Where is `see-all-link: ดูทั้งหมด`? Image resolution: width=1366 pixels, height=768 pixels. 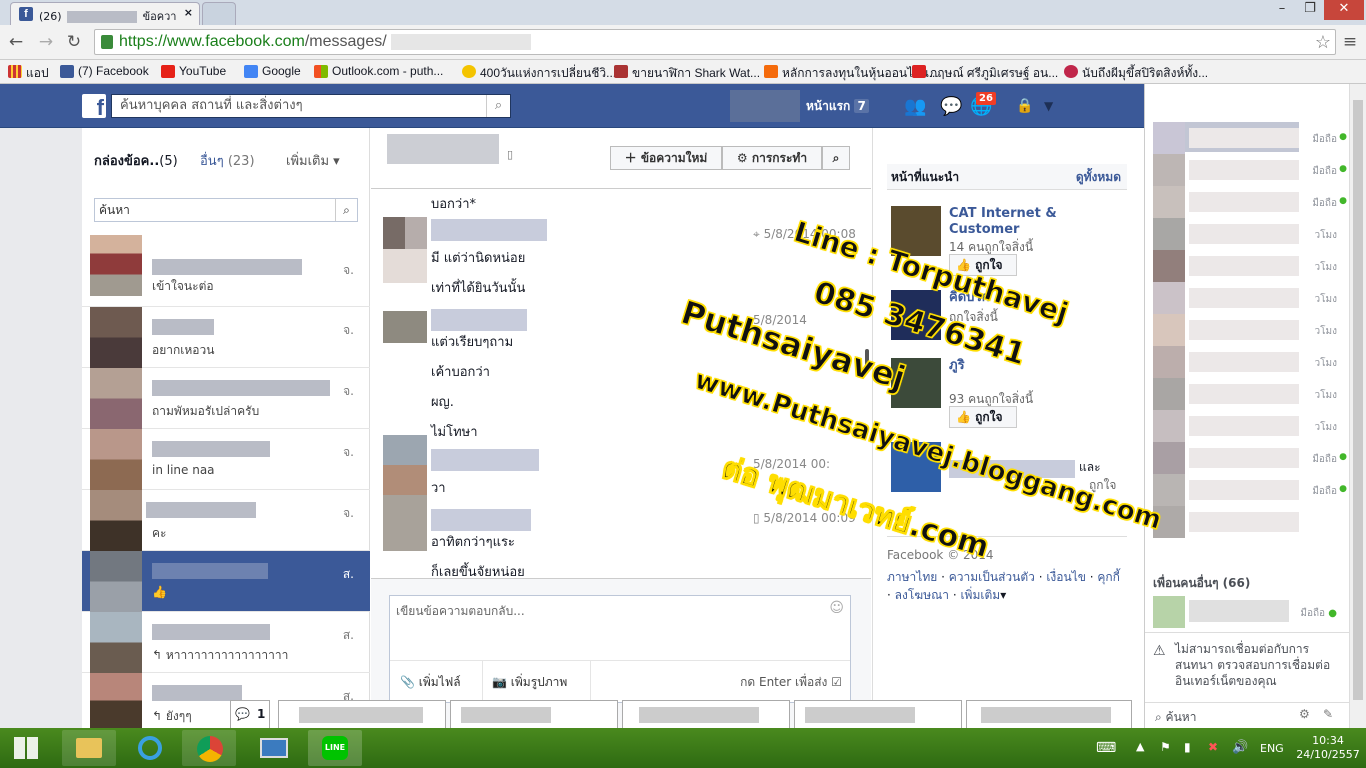
see-all-link: ดูทั้งหมด is located at coordinates (1098, 177).